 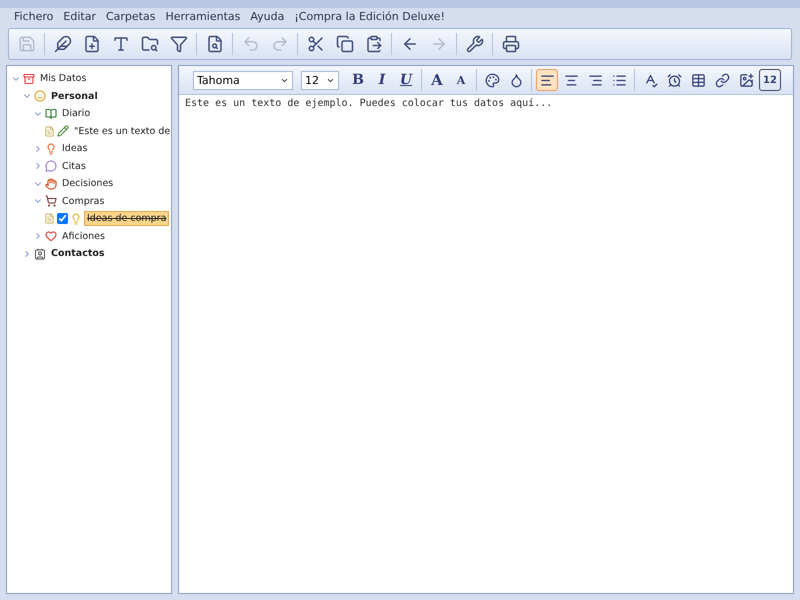 I want to click on book-icon, so click(x=51, y=114).